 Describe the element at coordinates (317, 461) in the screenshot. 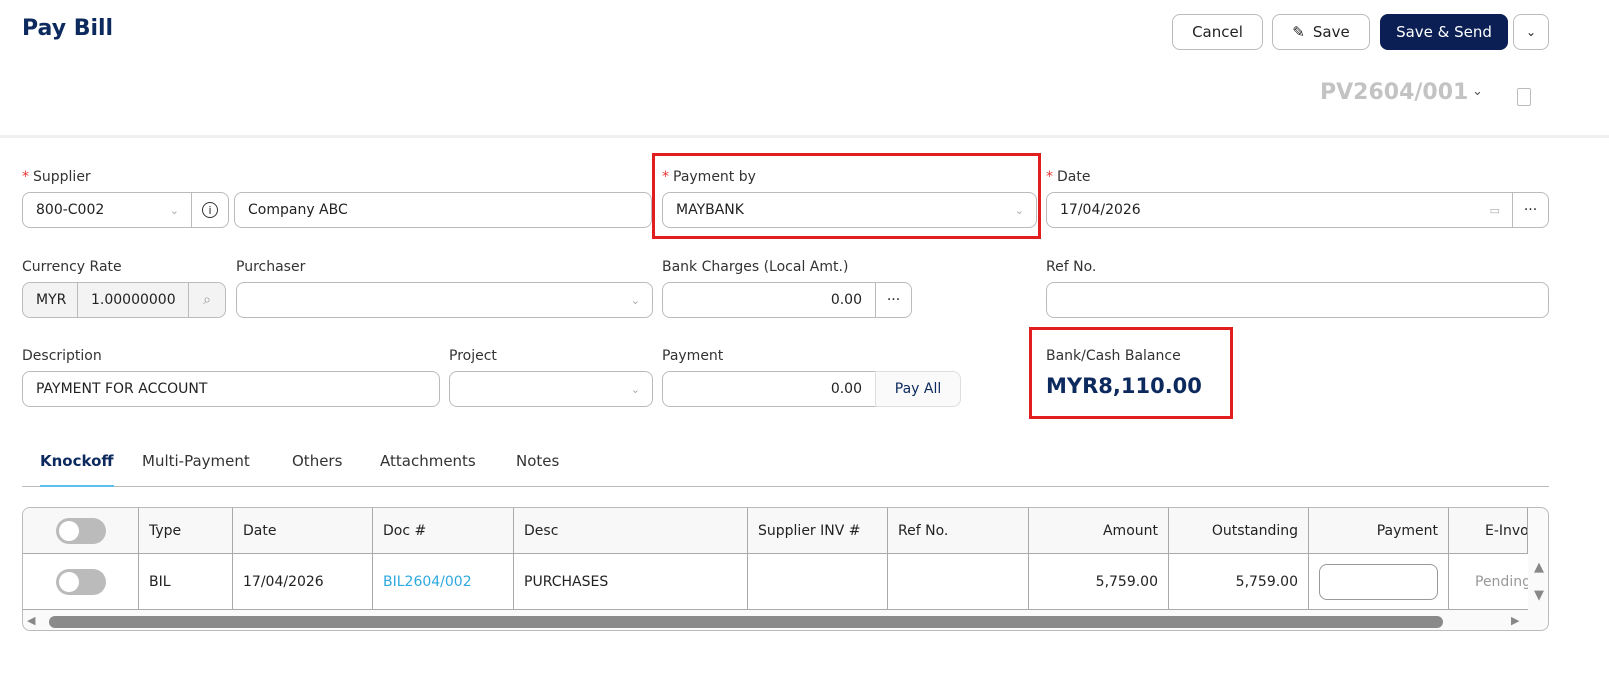

I see `tab-others: Others` at that location.